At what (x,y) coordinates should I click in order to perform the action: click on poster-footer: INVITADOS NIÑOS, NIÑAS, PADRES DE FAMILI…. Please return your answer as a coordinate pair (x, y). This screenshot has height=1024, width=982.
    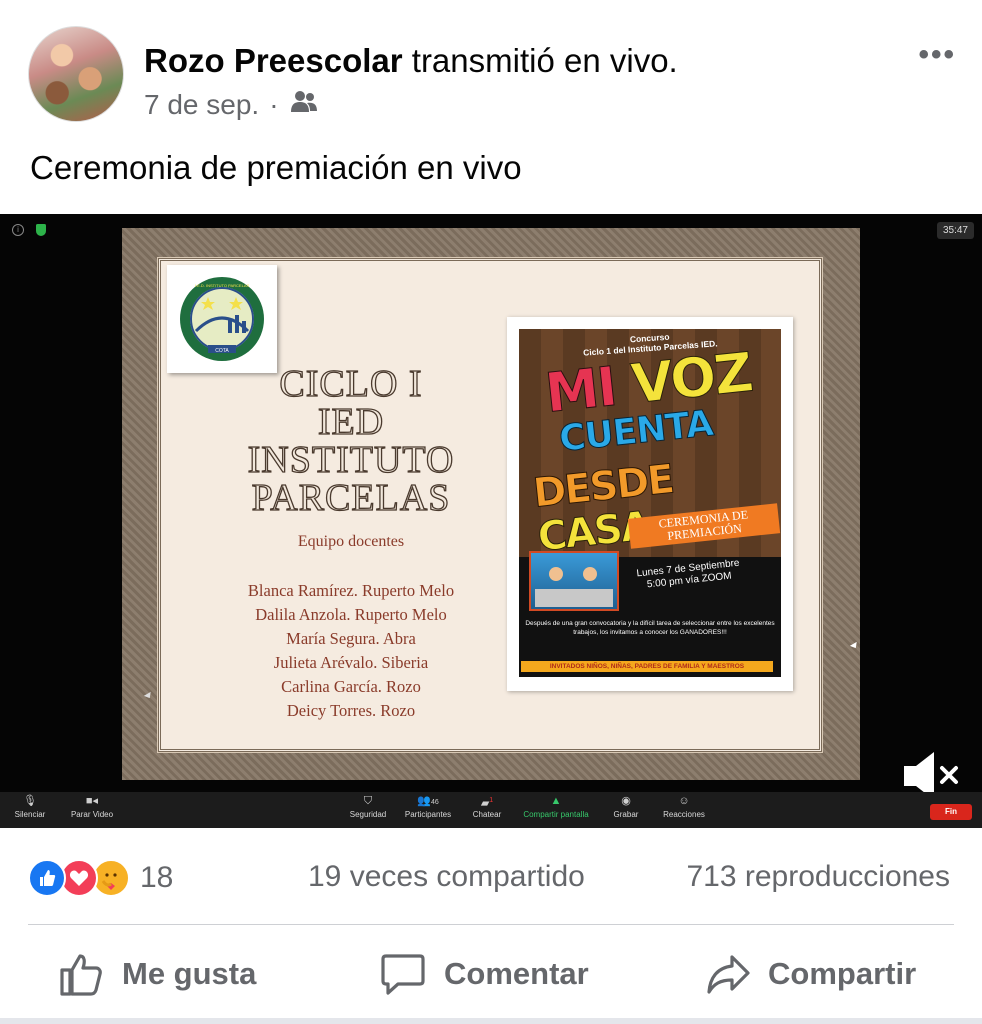
    Looking at the image, I should click on (647, 666).